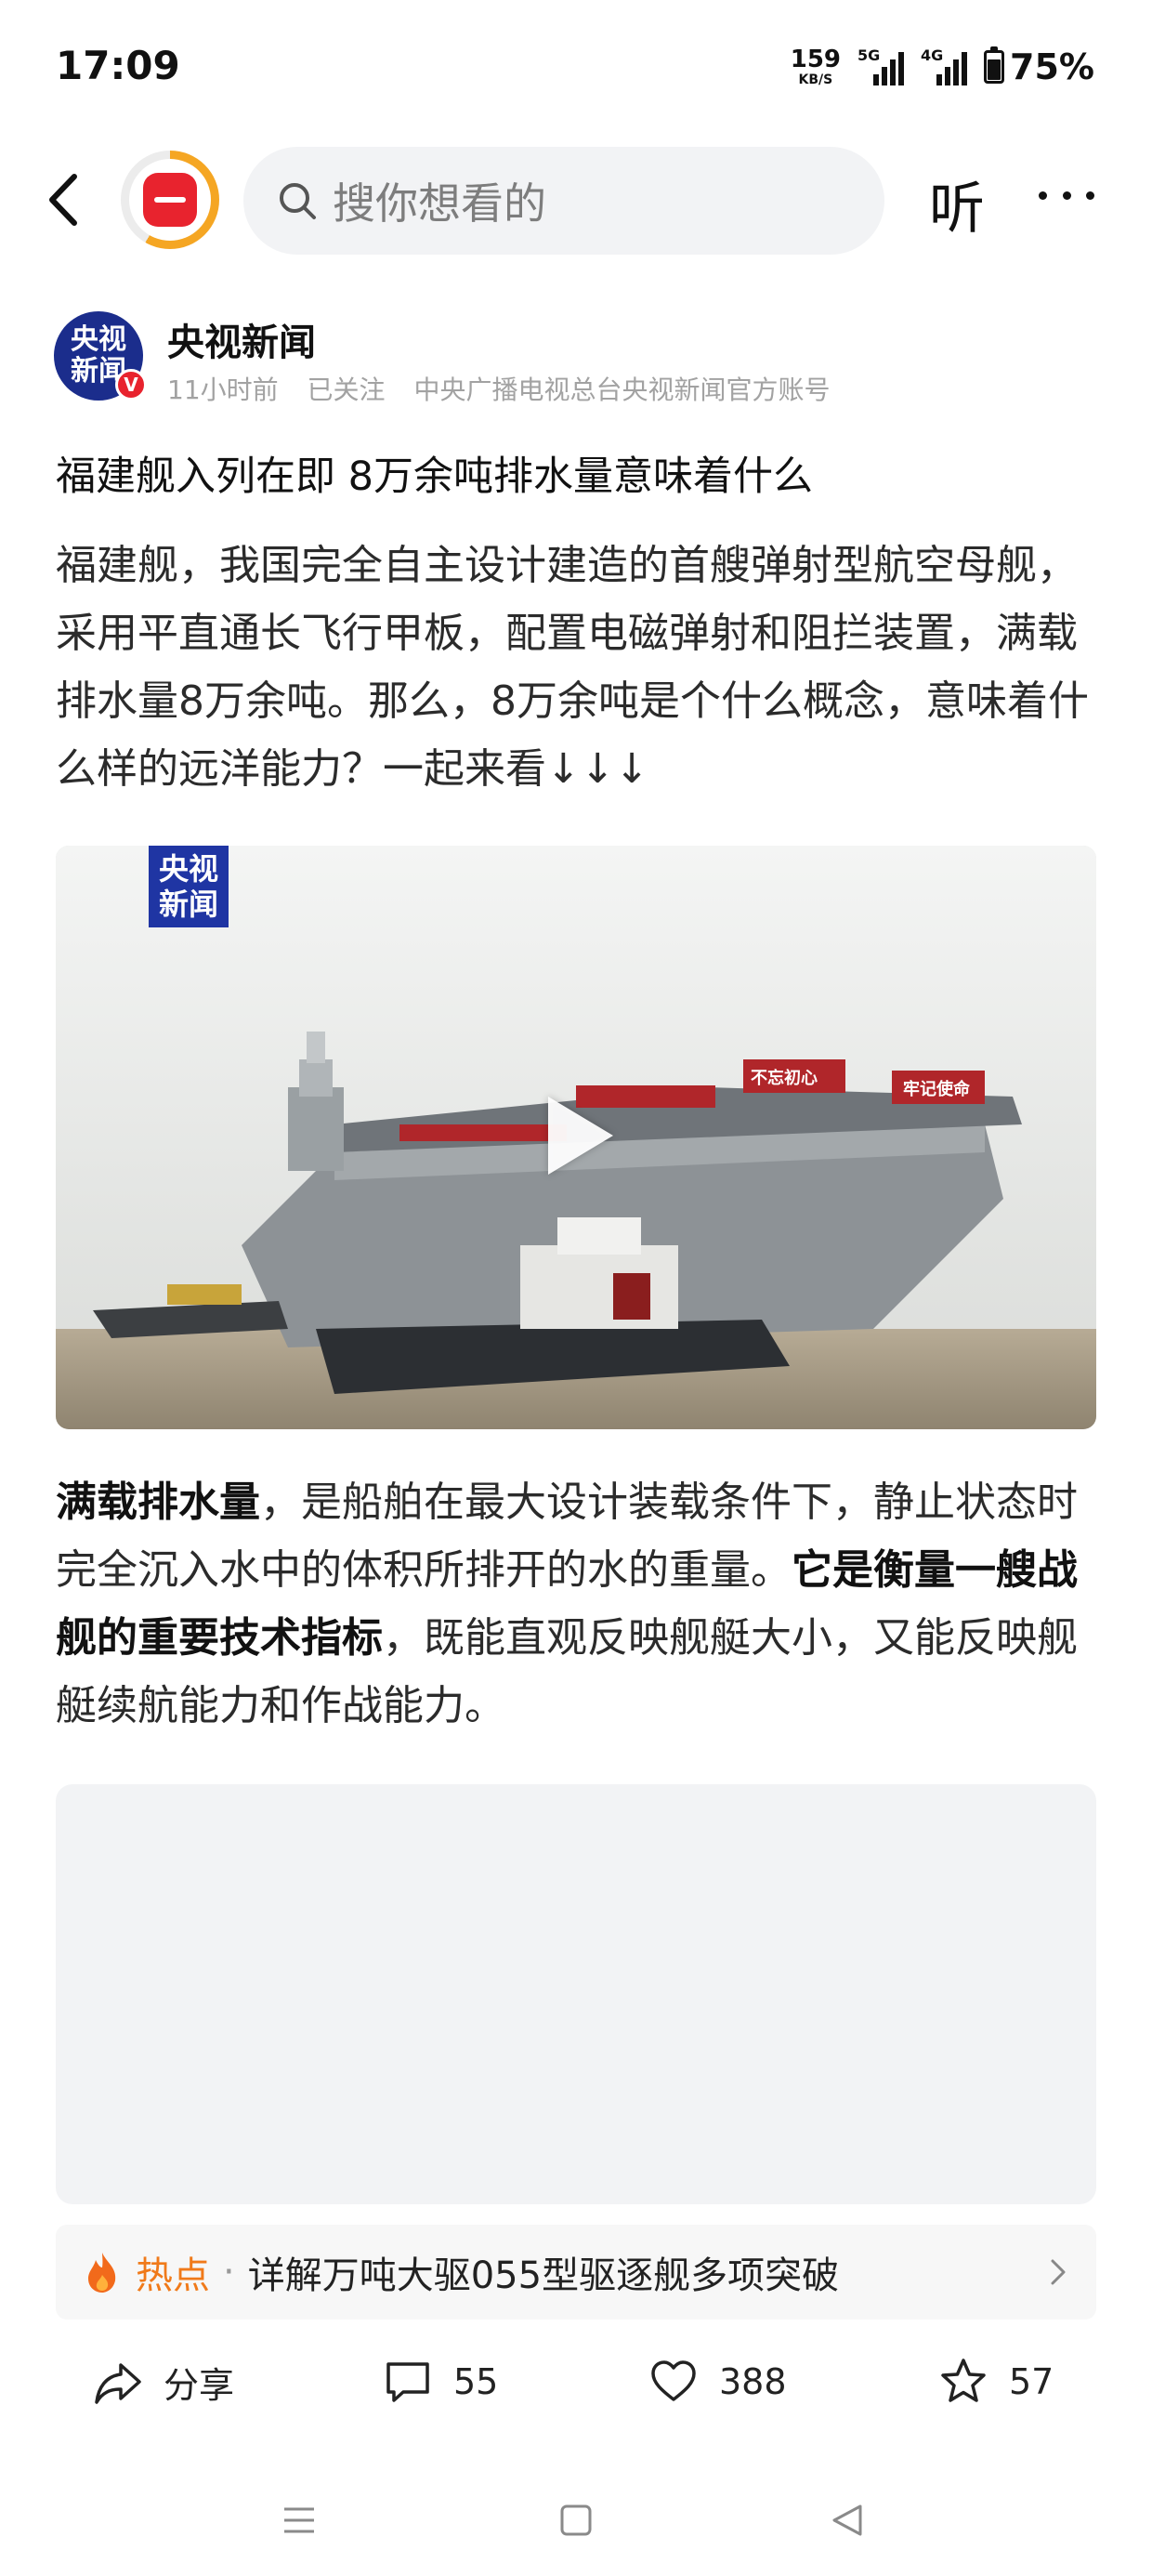 This screenshot has width=1152, height=2576. Describe the element at coordinates (299, 2520) in the screenshot. I see `menu-icon` at that location.